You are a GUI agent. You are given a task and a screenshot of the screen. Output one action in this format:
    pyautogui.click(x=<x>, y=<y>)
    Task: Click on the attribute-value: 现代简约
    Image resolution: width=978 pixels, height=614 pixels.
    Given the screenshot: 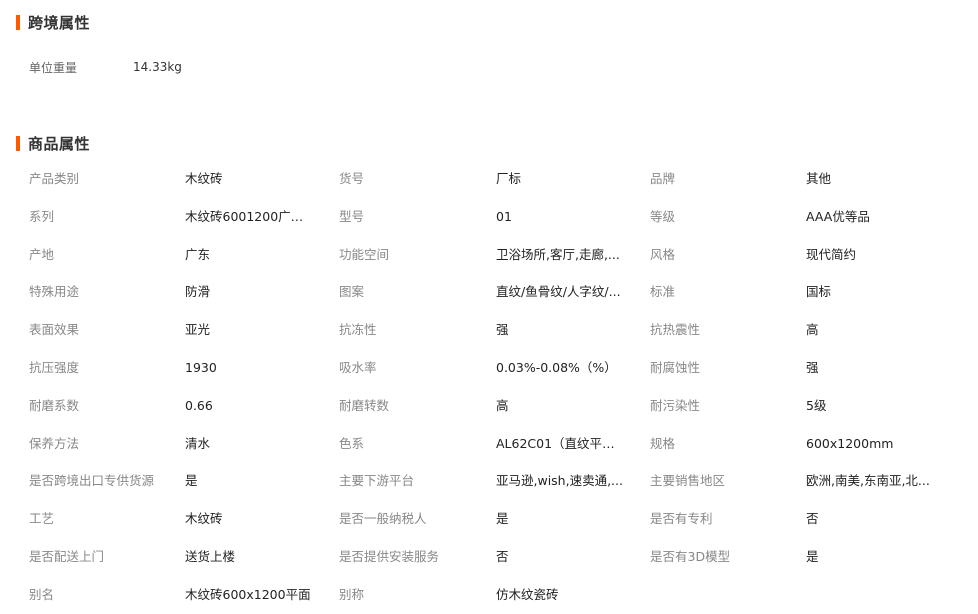 What is the action you would take?
    pyautogui.click(x=831, y=254)
    